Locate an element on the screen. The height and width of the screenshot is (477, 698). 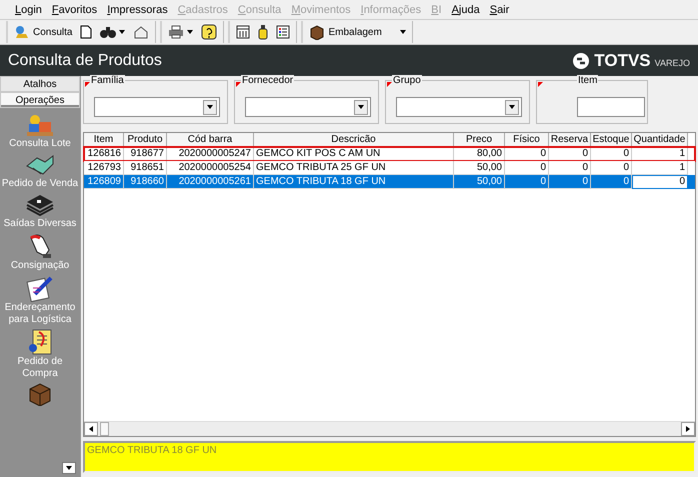
bottle-icon is located at coordinates (263, 32).